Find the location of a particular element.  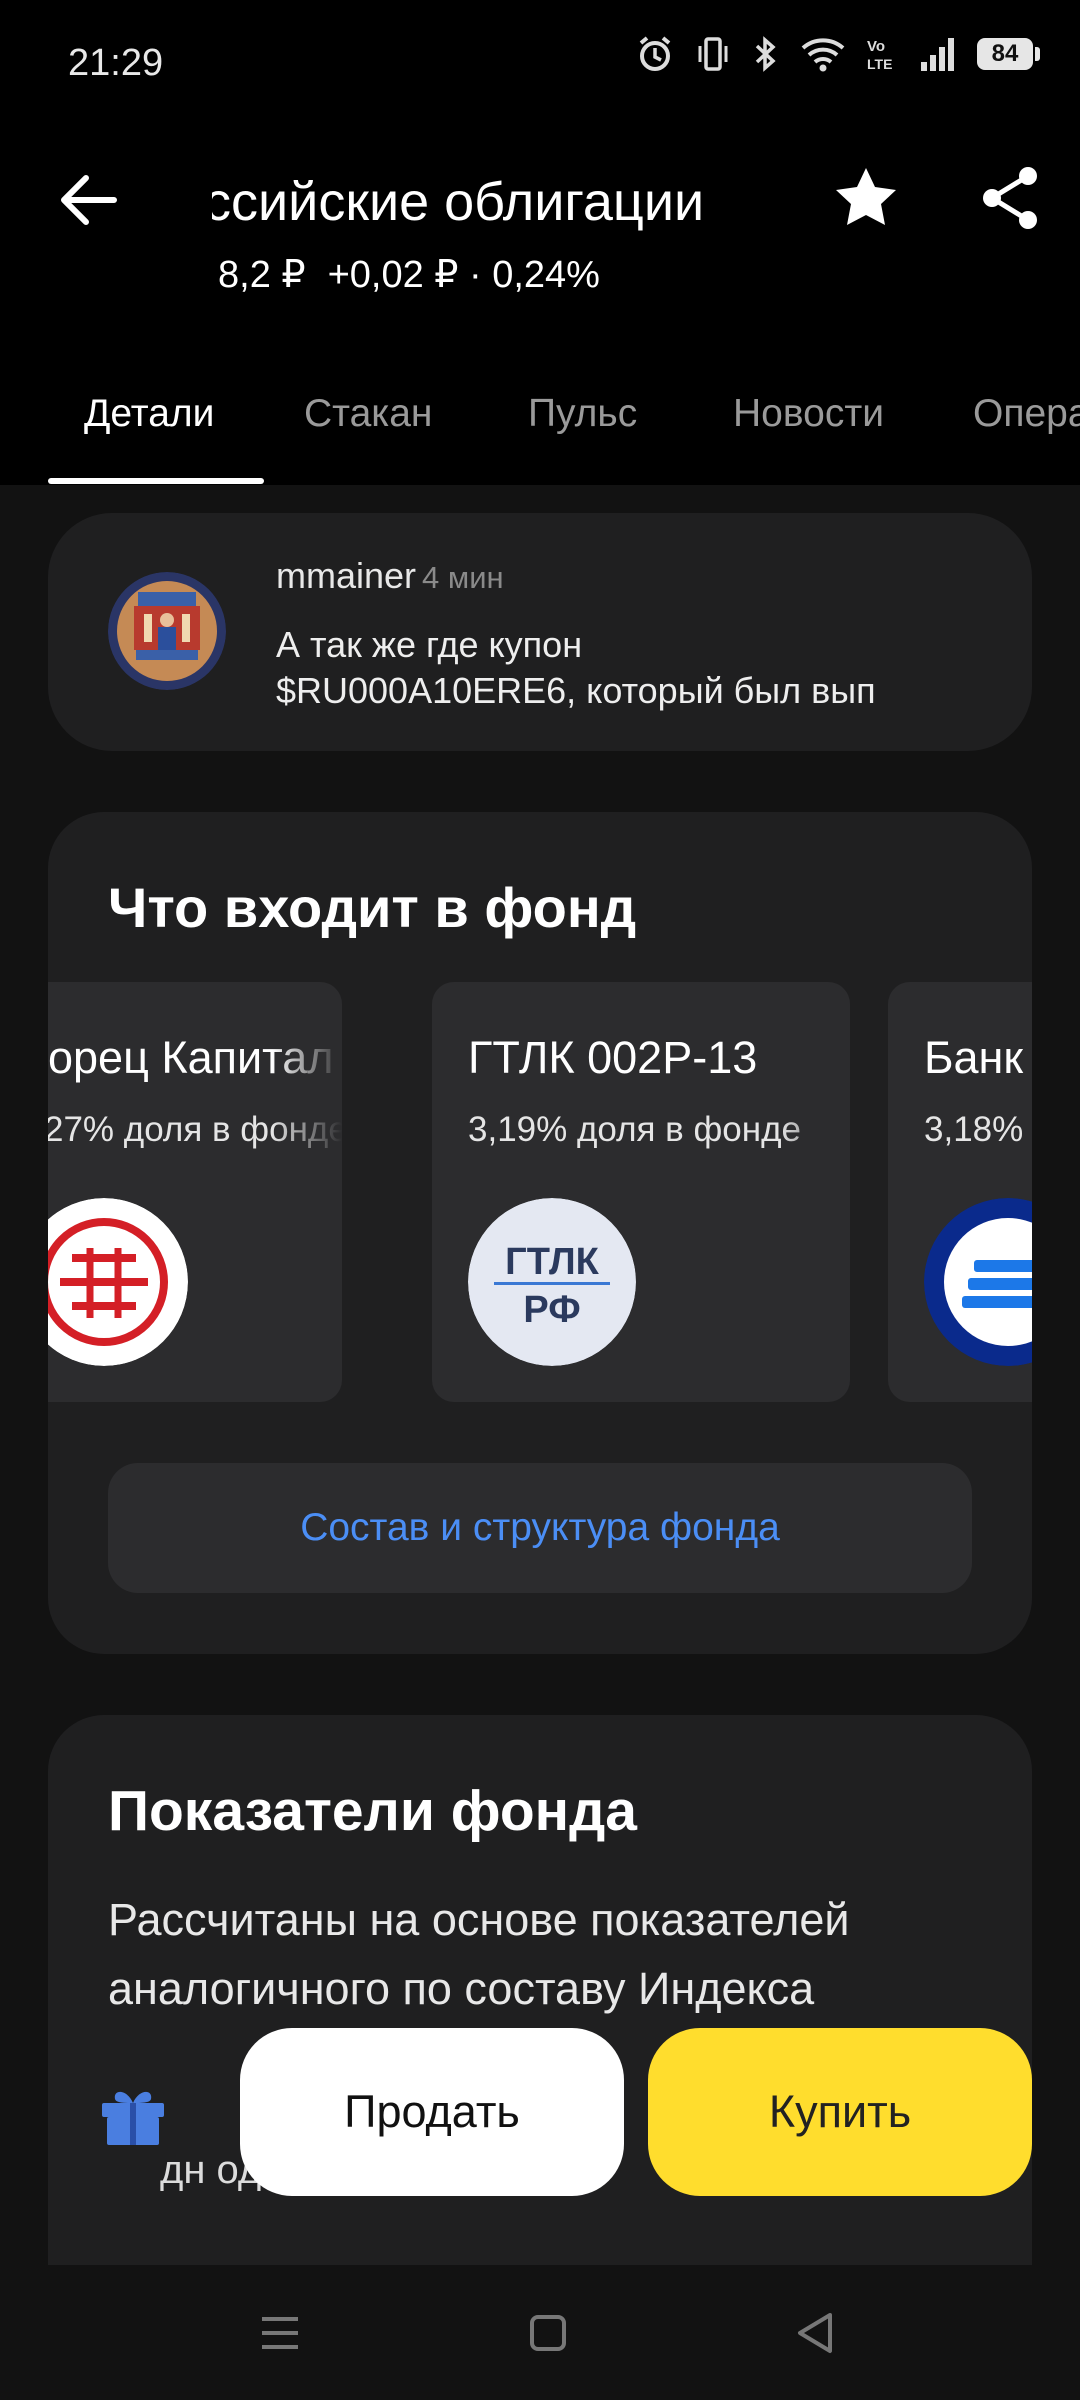

holding-card: Банк 3,18% is located at coordinates (960, 1192).